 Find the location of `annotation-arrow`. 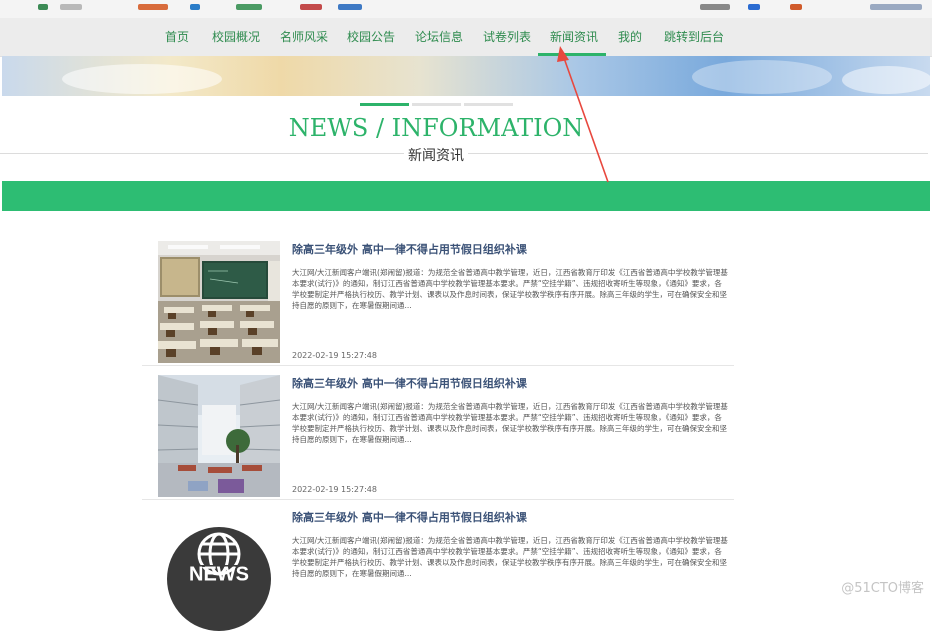

annotation-arrow is located at coordinates (583, 114).